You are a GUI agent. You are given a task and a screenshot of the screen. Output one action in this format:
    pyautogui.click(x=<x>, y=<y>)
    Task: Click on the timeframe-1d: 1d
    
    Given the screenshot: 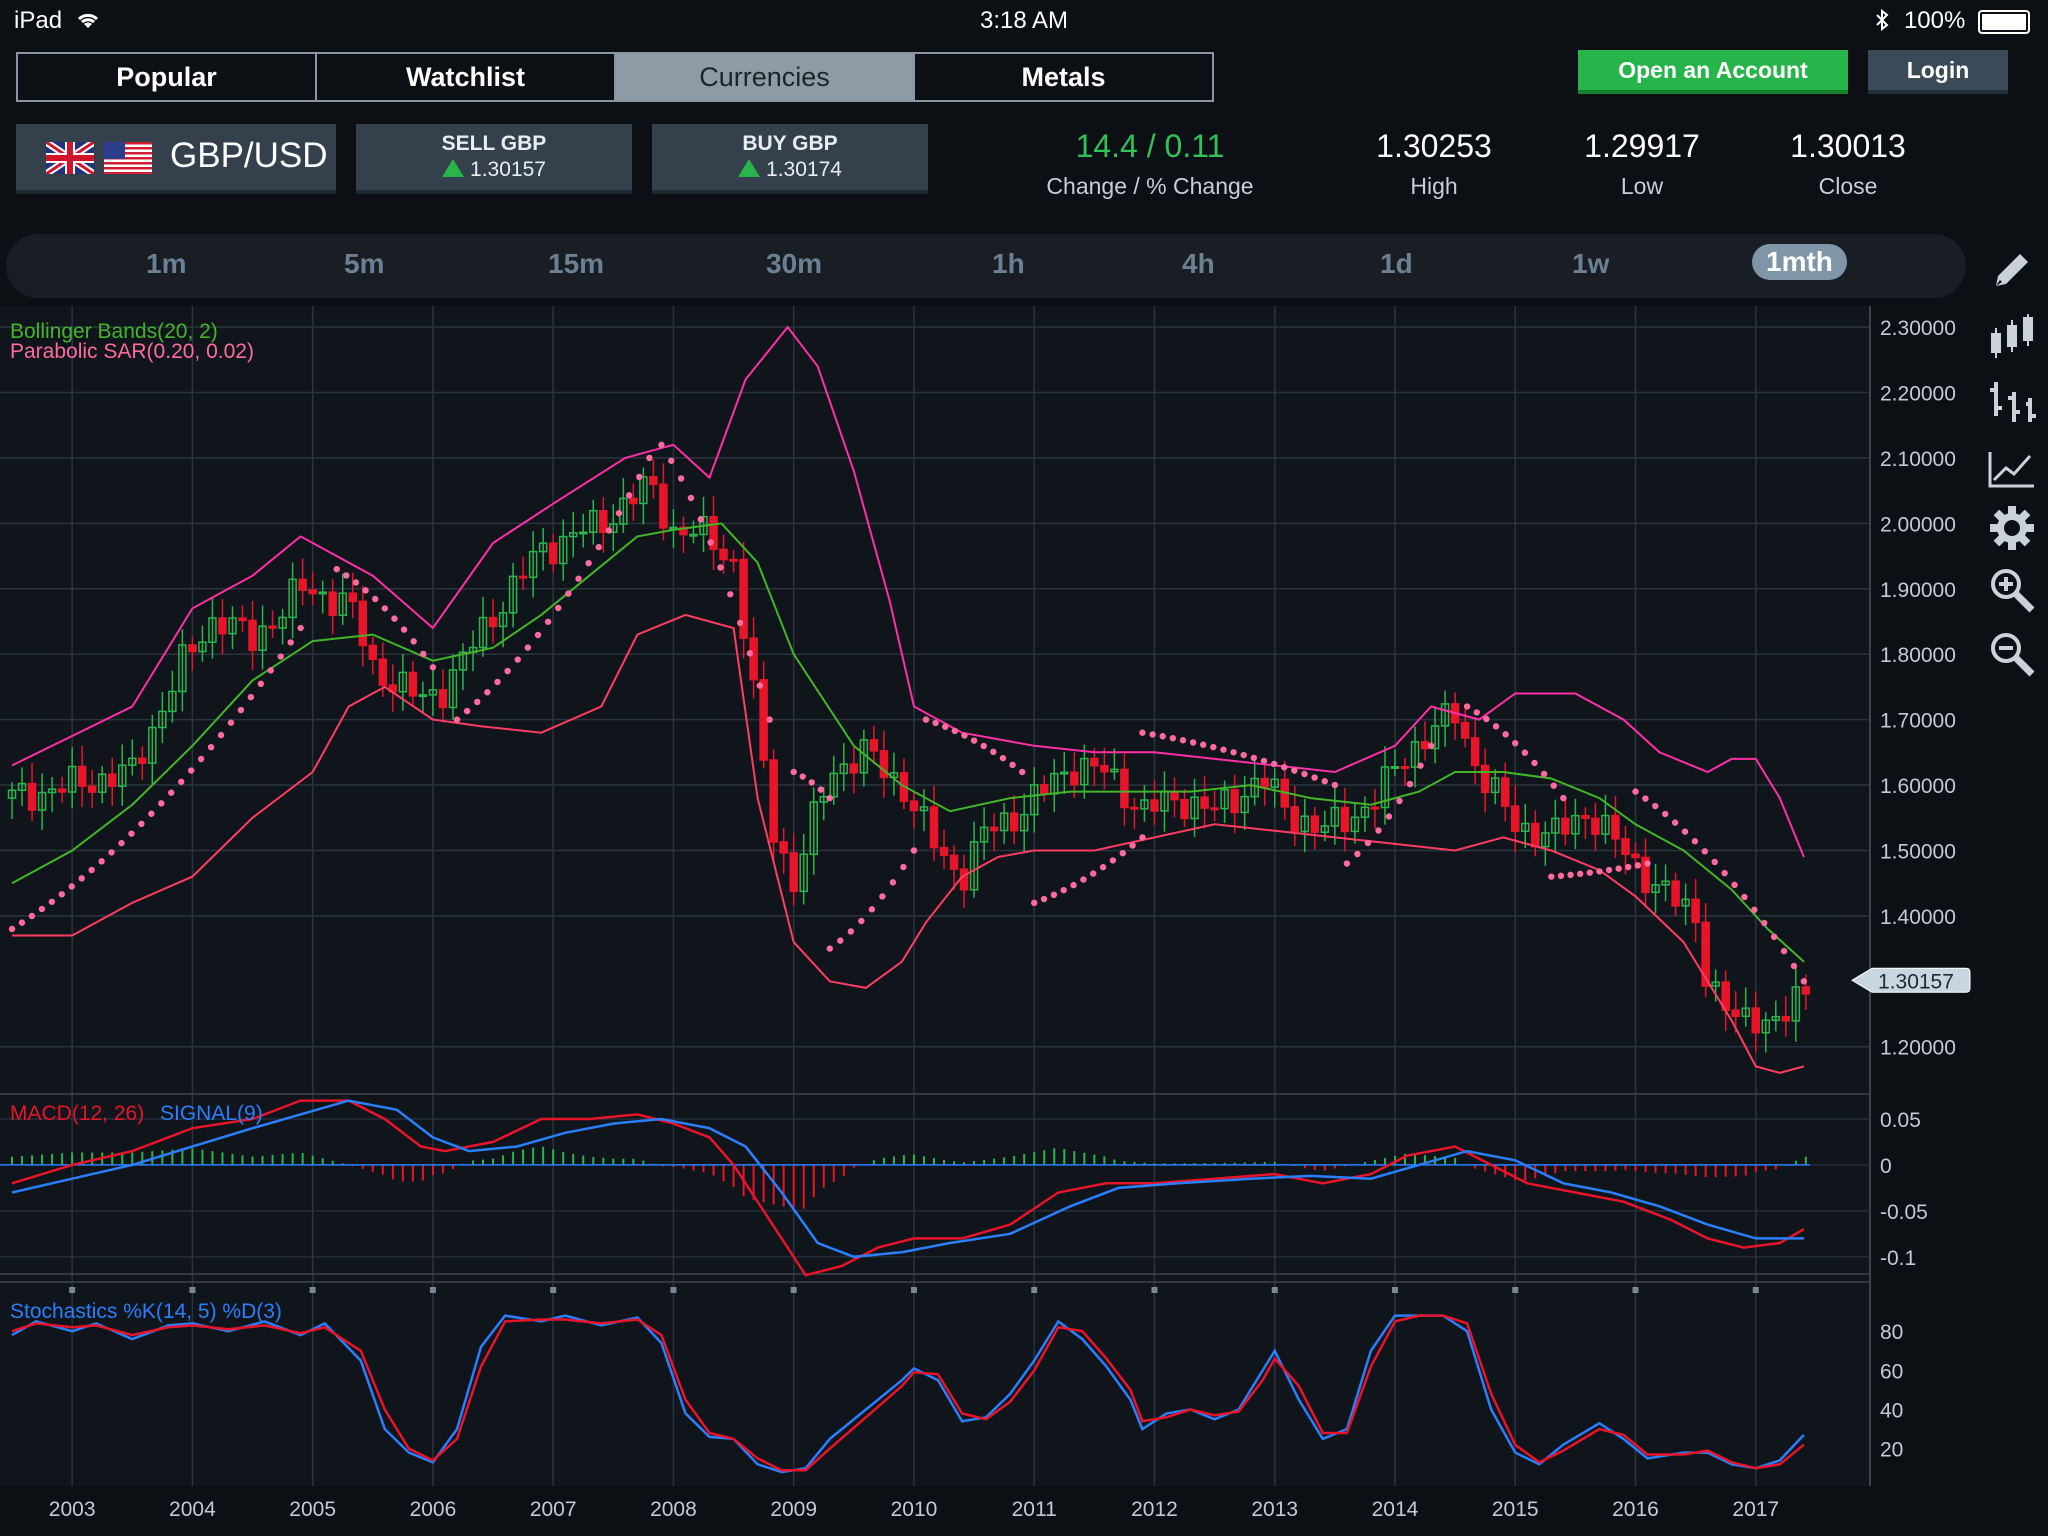 What is the action you would take?
    pyautogui.click(x=1396, y=264)
    